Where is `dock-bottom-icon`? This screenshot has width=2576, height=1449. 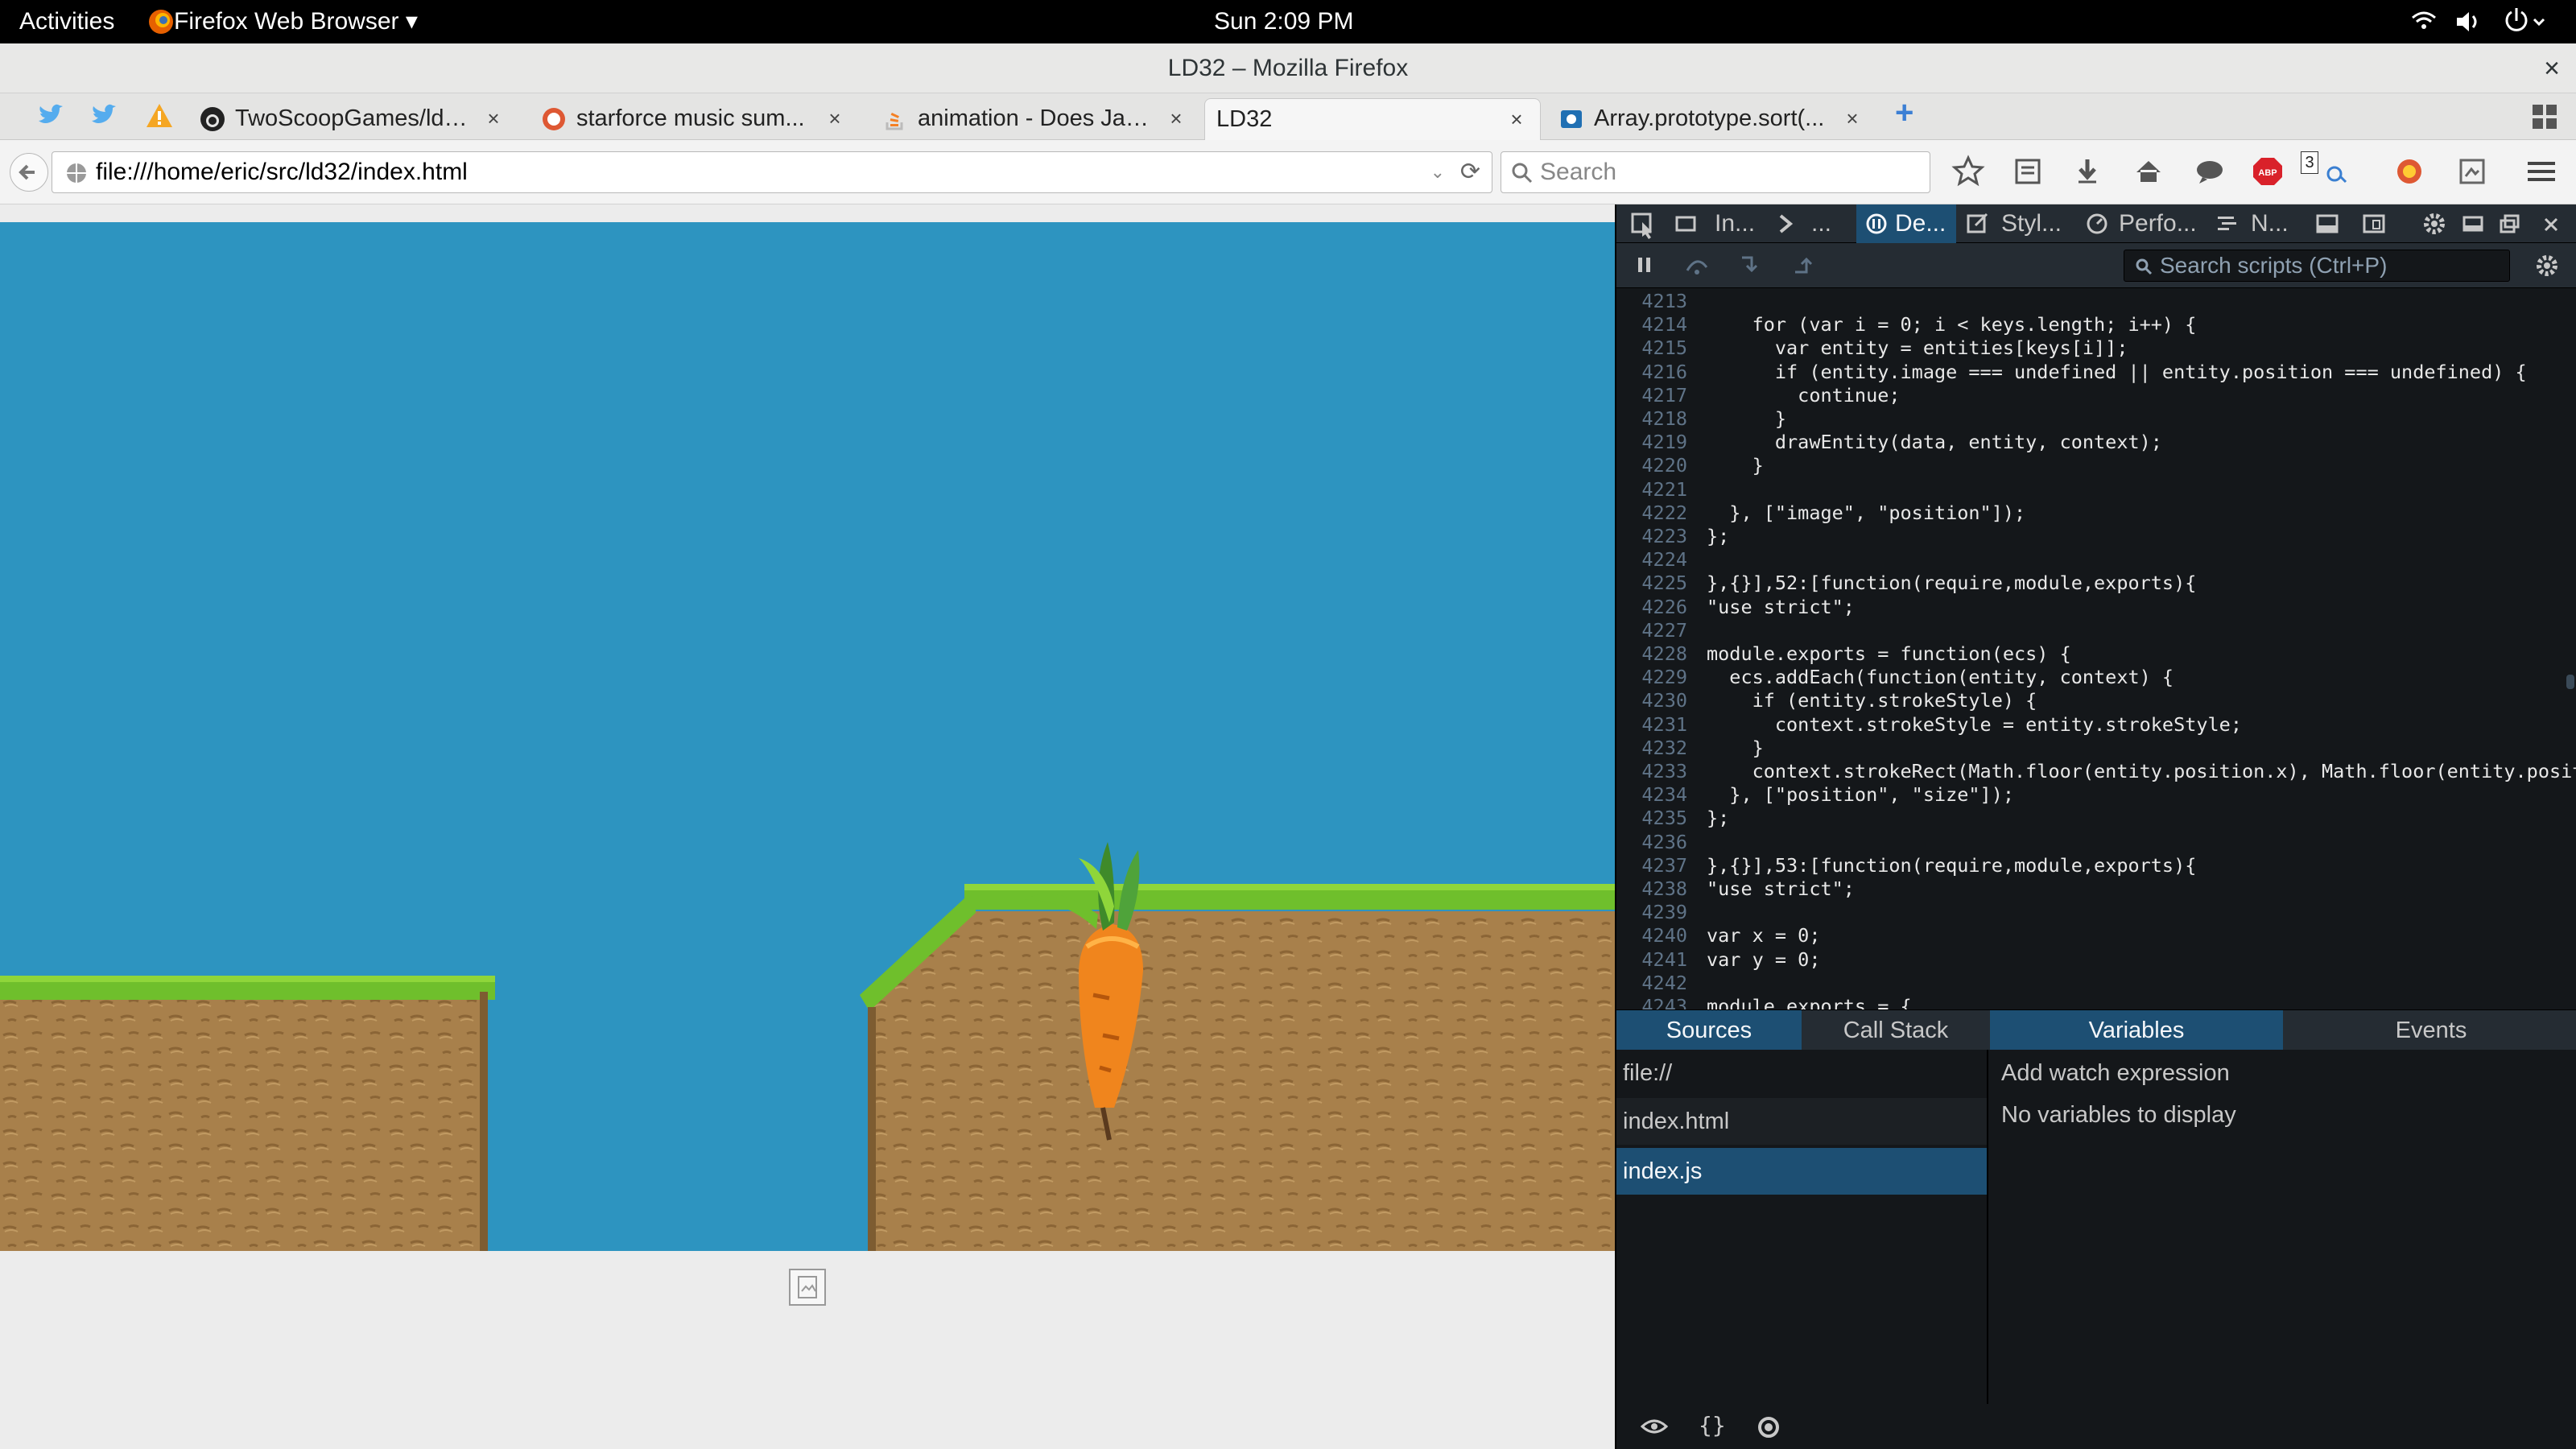 dock-bottom-icon is located at coordinates (2473, 223).